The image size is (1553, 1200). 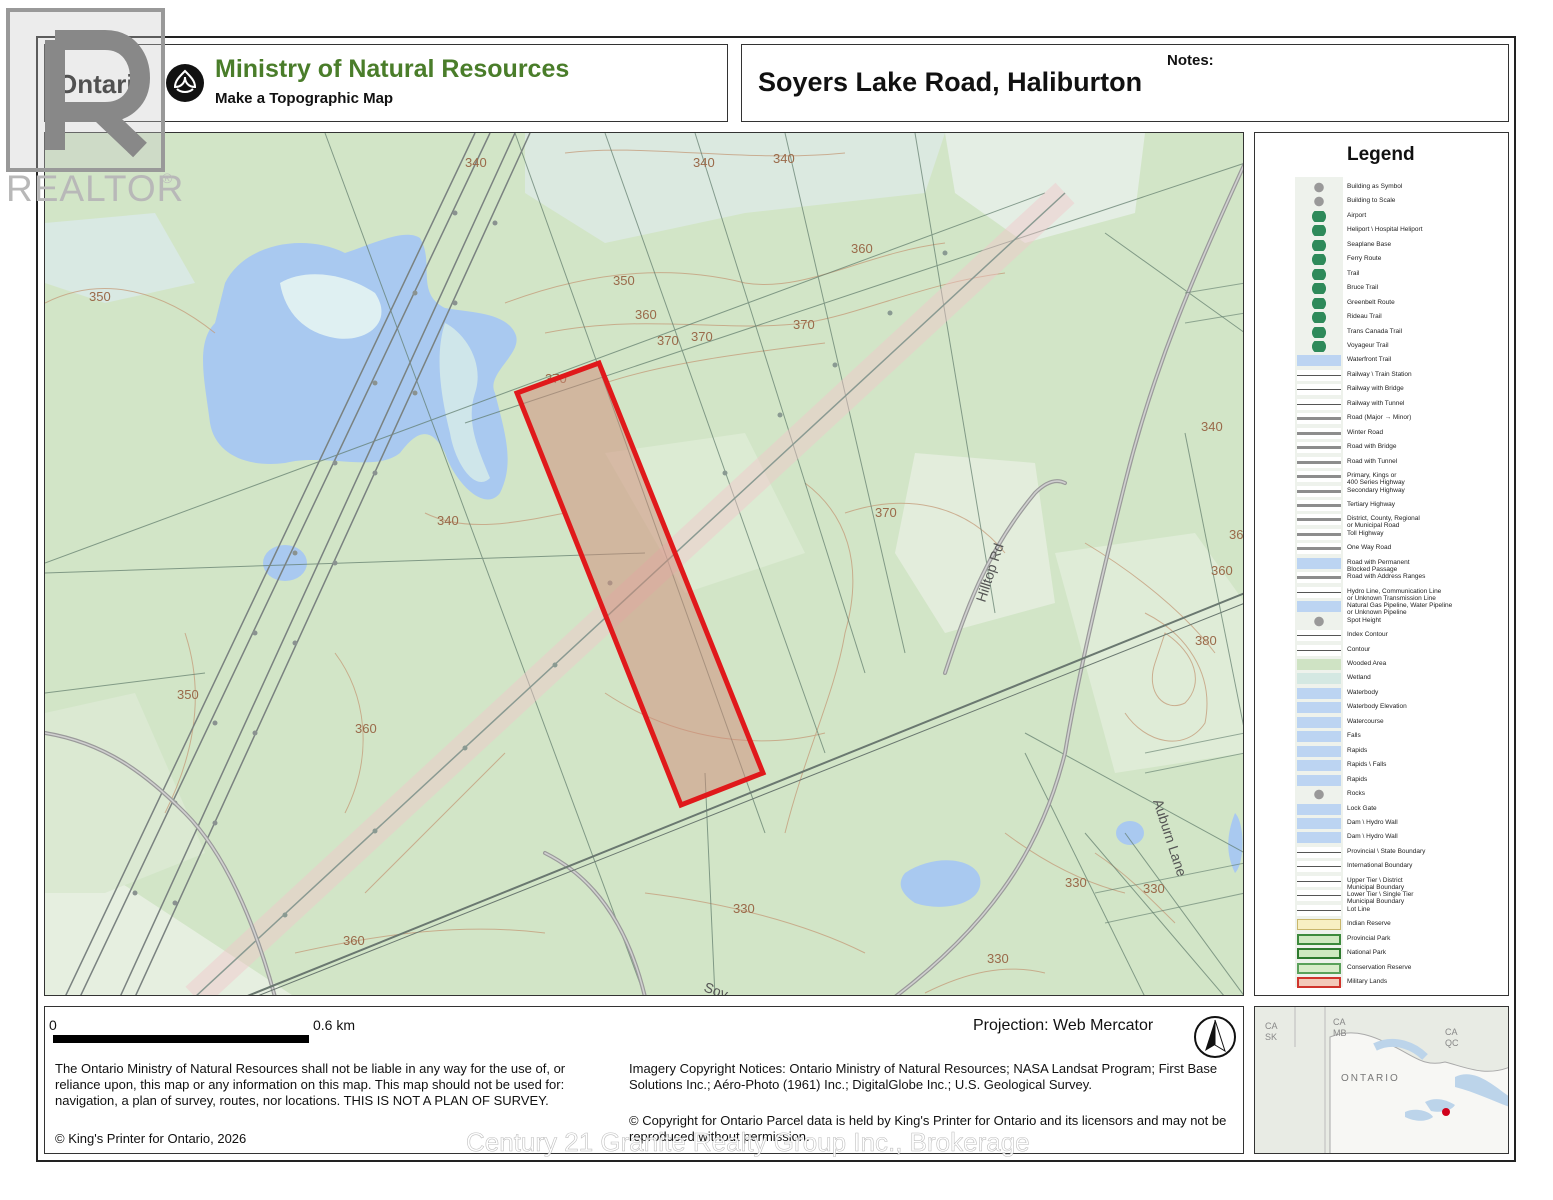 What do you see at coordinates (1379, 374) in the screenshot?
I see `legend-item-label: Railway \ Train Station` at bounding box center [1379, 374].